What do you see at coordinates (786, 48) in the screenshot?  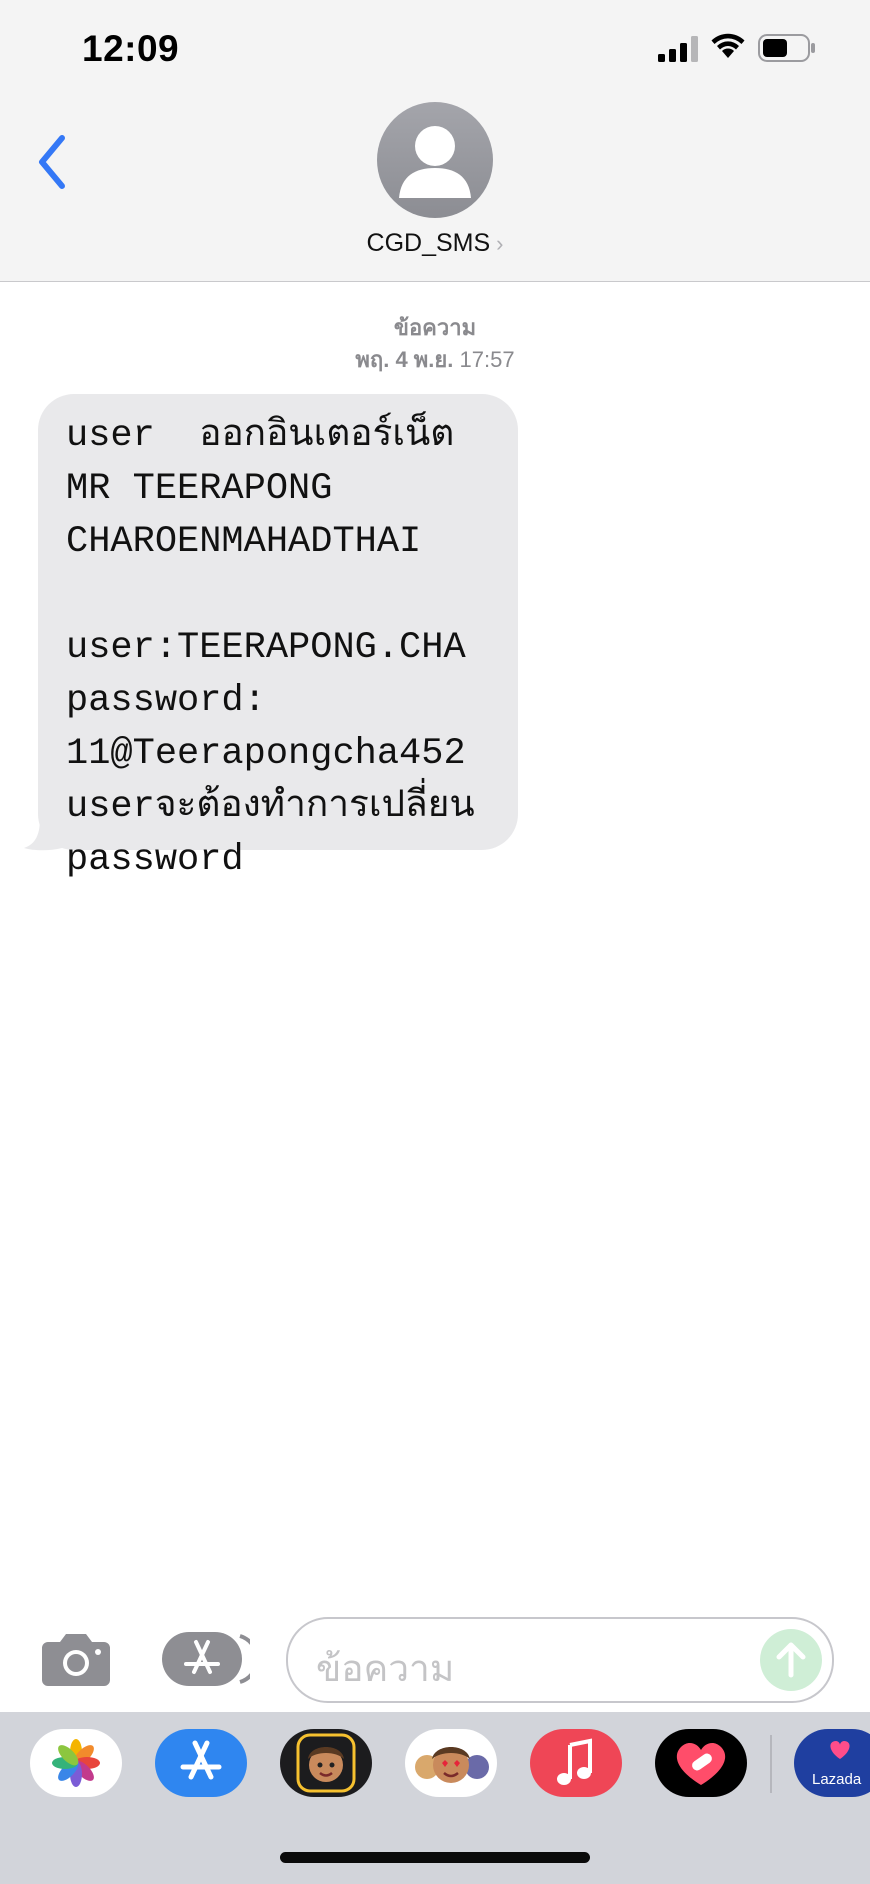 I see `battery-icon` at bounding box center [786, 48].